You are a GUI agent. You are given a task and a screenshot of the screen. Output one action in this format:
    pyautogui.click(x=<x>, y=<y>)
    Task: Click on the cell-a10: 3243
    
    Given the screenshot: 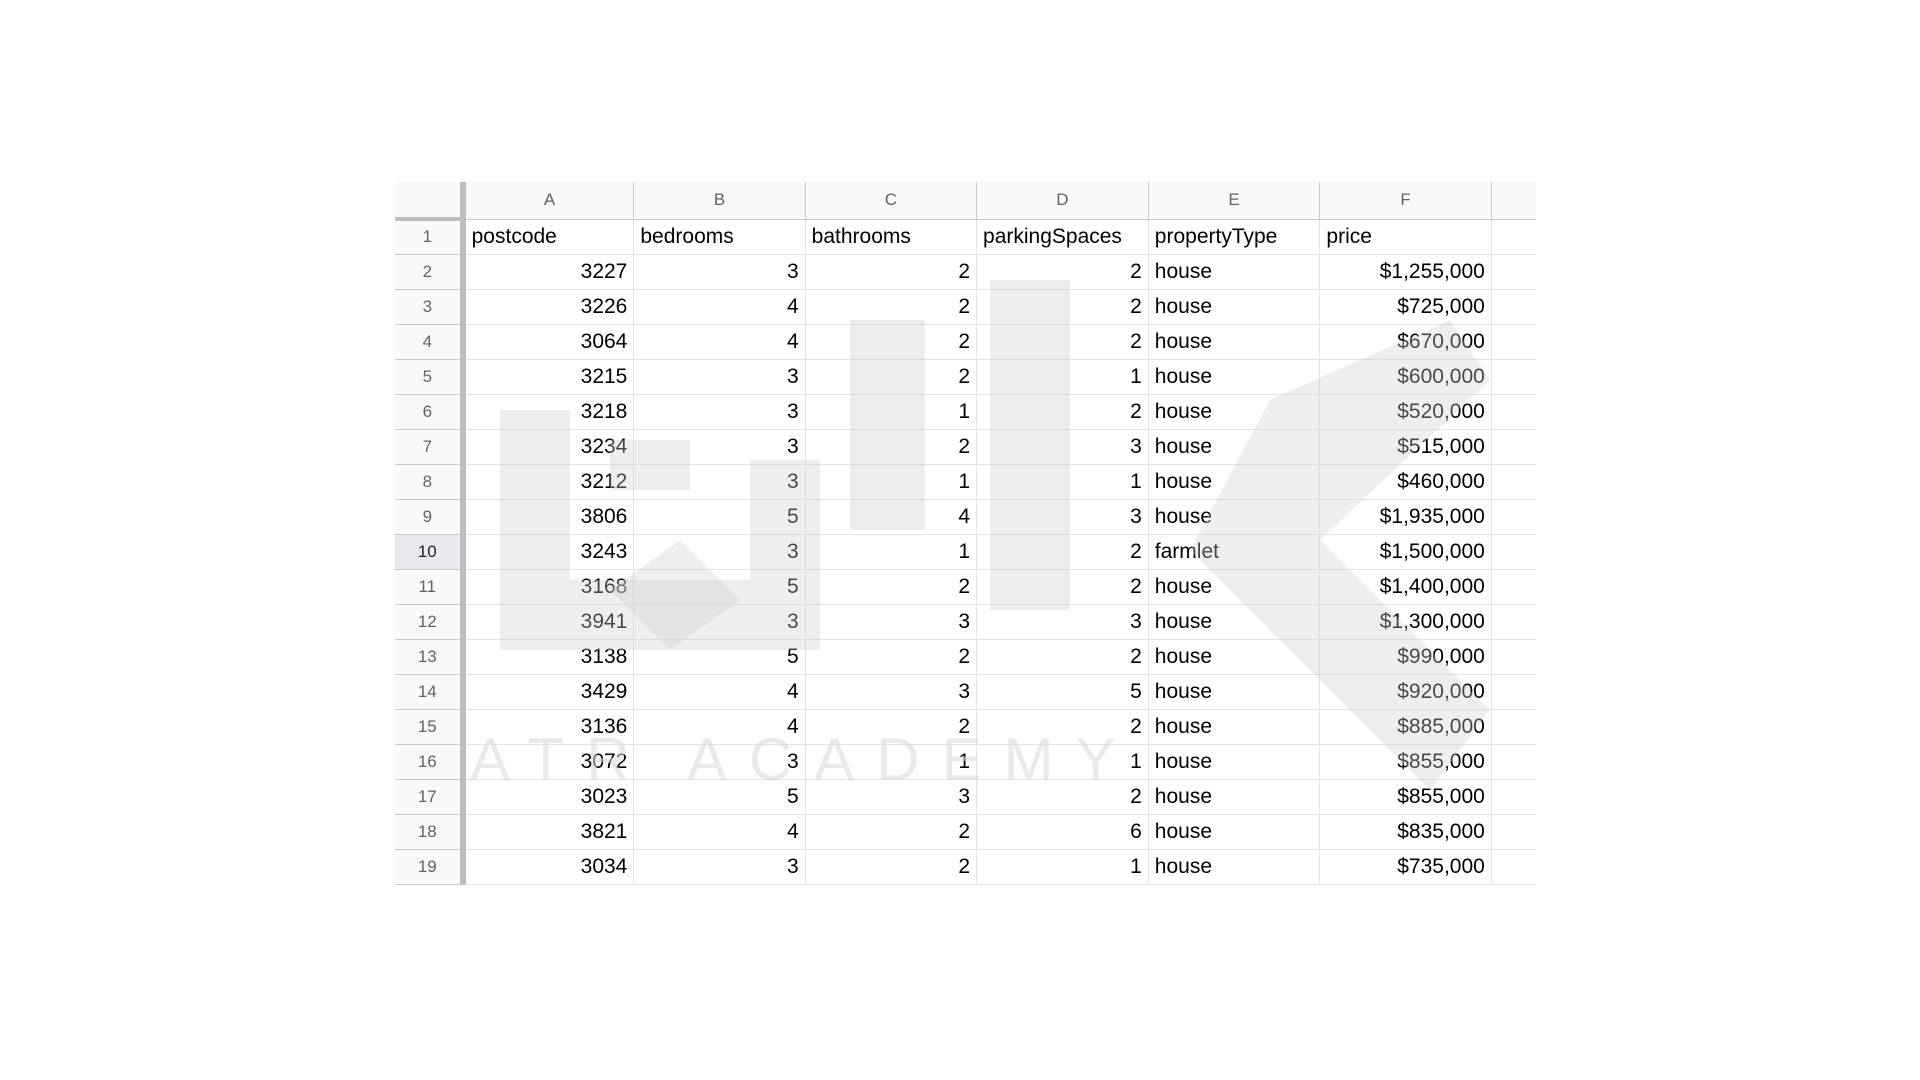 What is the action you would take?
    pyautogui.click(x=548, y=552)
    